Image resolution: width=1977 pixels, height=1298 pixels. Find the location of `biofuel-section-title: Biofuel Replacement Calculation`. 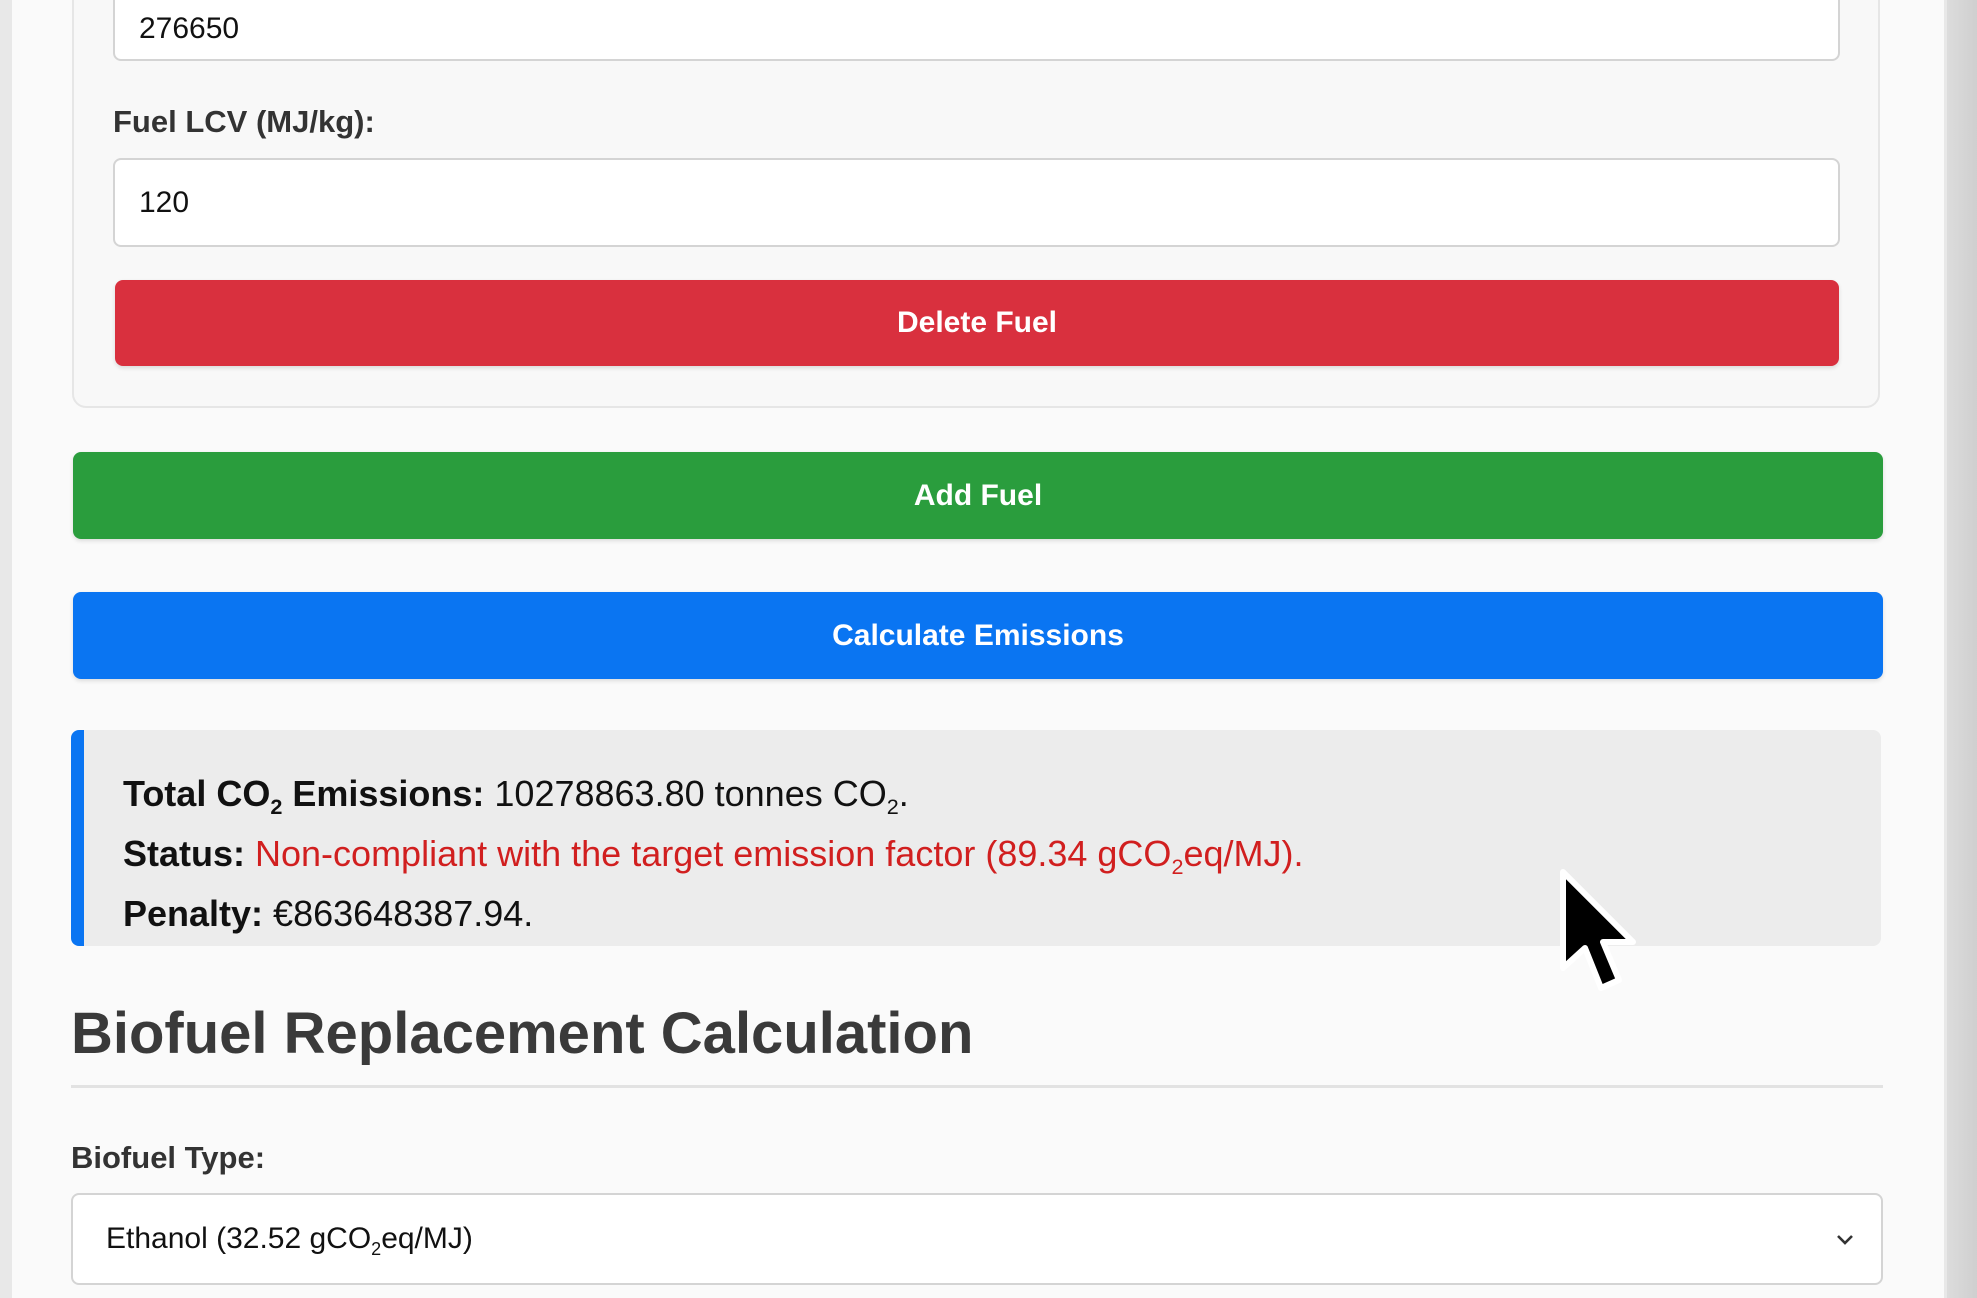

biofuel-section-title: Biofuel Replacement Calculation is located at coordinates (522, 1033).